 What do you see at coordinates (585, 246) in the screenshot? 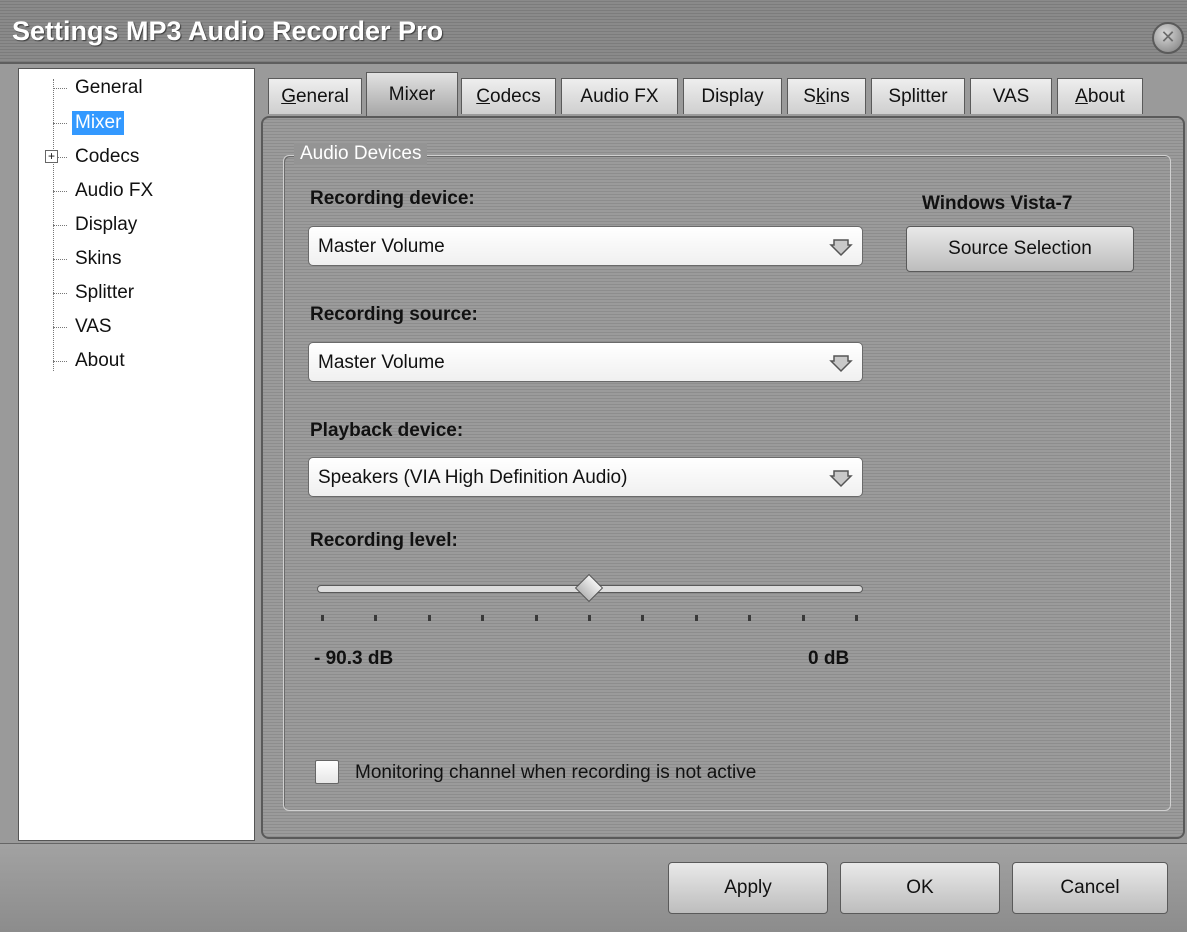
I see `recording-device-select: Master Volume` at bounding box center [585, 246].